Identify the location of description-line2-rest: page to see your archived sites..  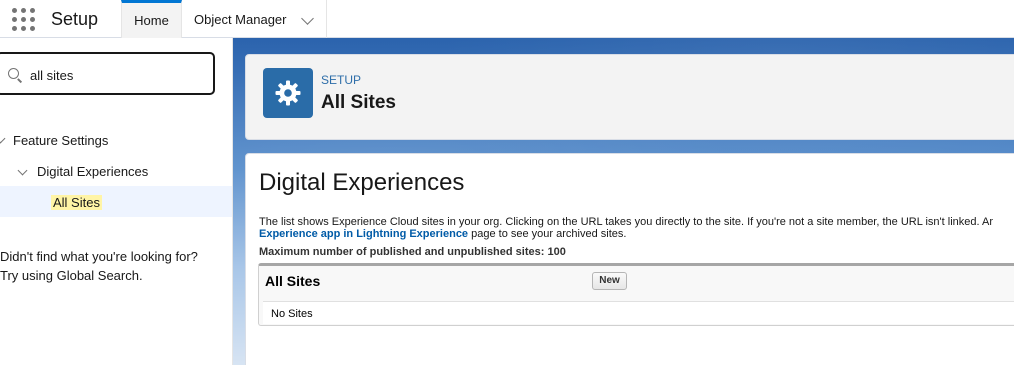
(547, 234).